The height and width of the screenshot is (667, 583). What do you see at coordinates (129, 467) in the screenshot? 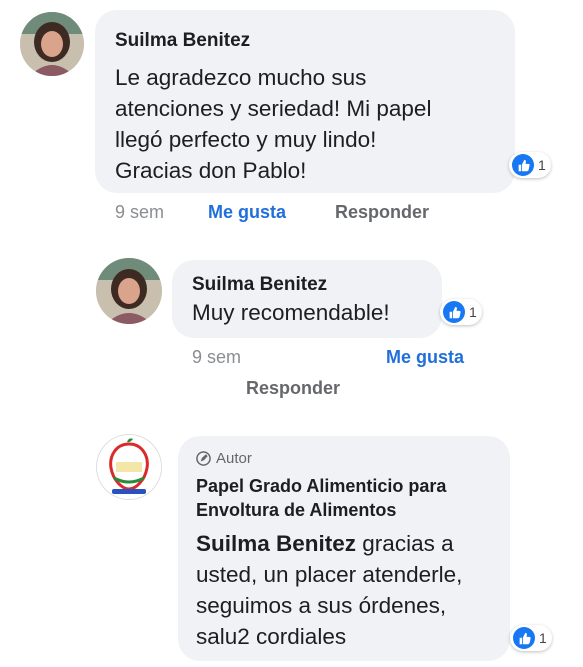
I see `page-logo-avatar` at bounding box center [129, 467].